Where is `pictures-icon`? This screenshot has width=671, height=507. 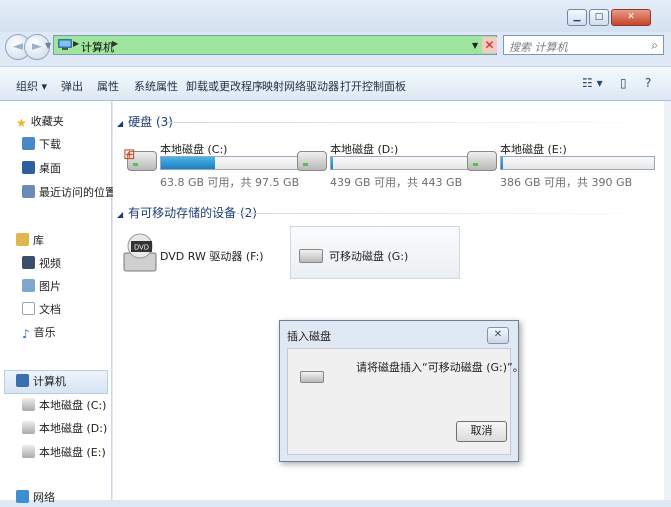
pictures-icon is located at coordinates (28, 285).